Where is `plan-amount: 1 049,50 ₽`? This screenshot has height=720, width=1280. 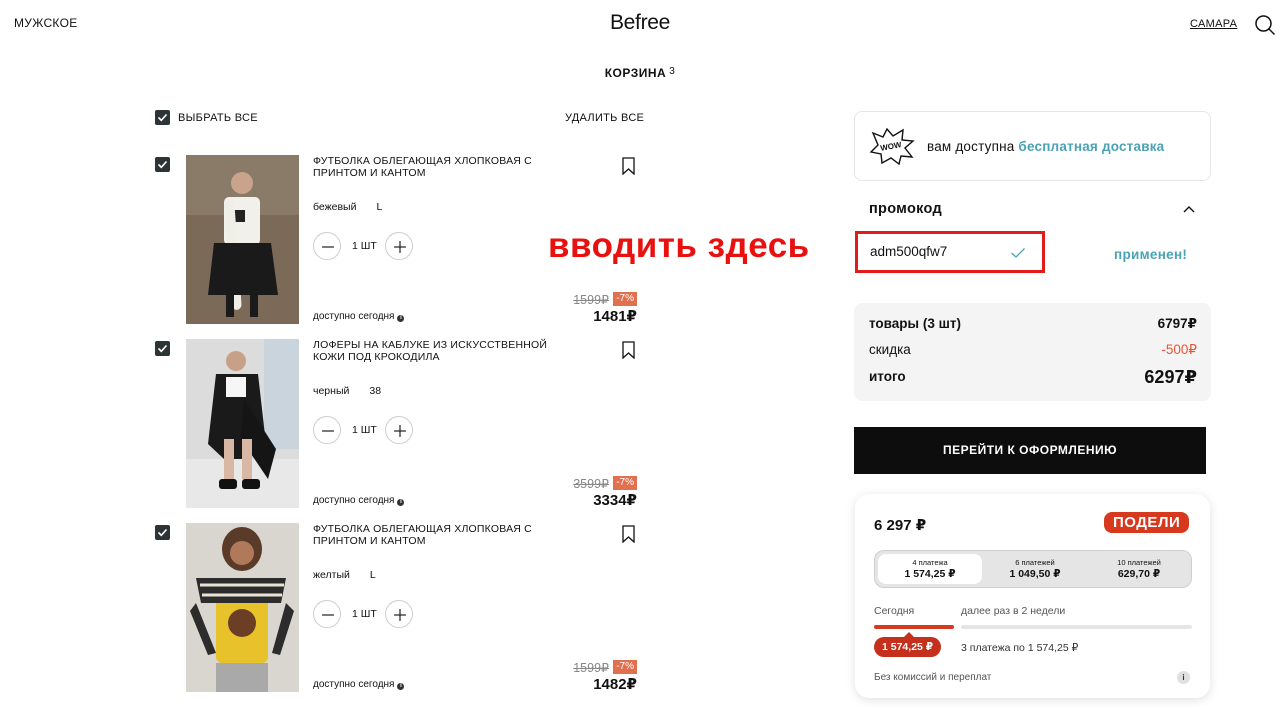 plan-amount: 1 049,50 ₽ is located at coordinates (1035, 574).